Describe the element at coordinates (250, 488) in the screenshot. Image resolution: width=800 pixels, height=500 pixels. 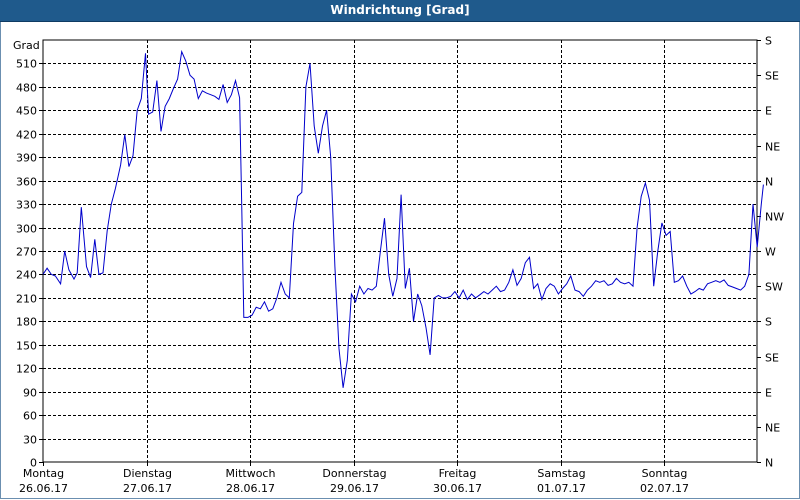
I see `x-date-label: 28.06.17` at that location.